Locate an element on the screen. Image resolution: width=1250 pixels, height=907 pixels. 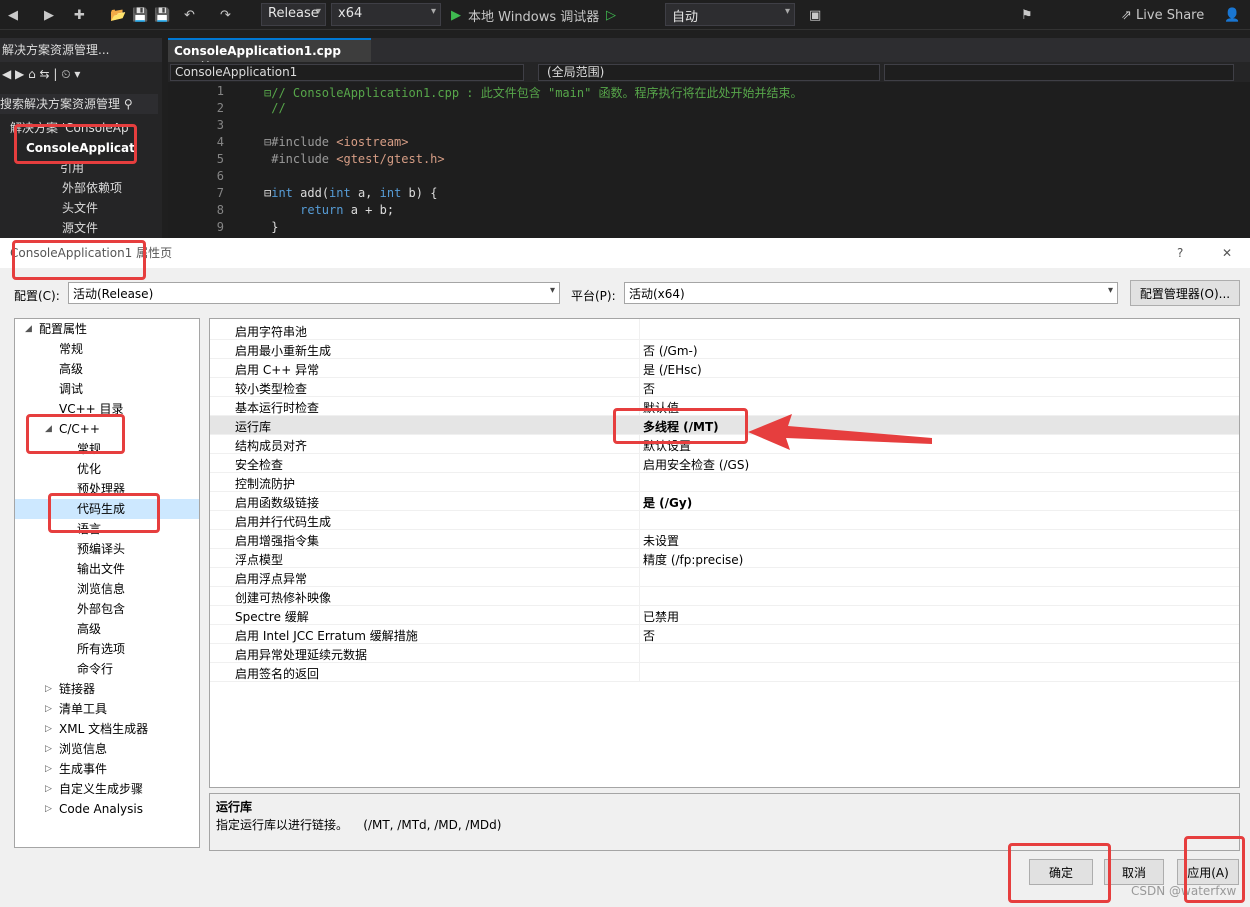
tree-root: 配置属性 is located at coordinates (63, 329).